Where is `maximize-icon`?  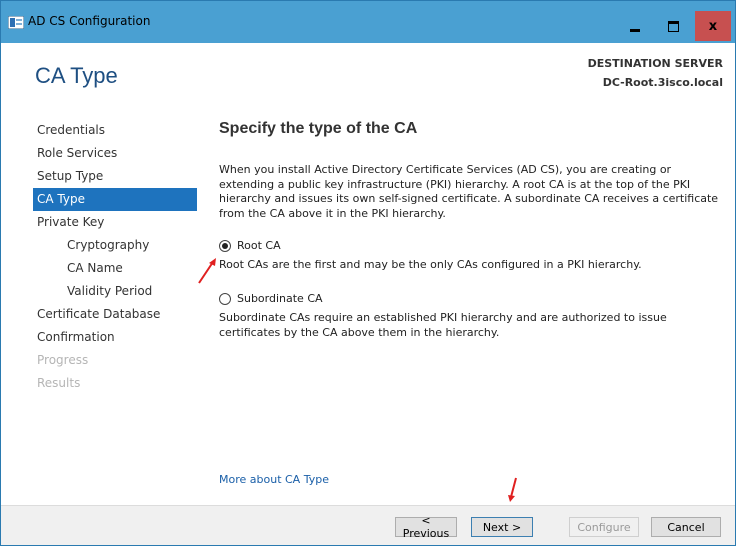 maximize-icon is located at coordinates (673, 26).